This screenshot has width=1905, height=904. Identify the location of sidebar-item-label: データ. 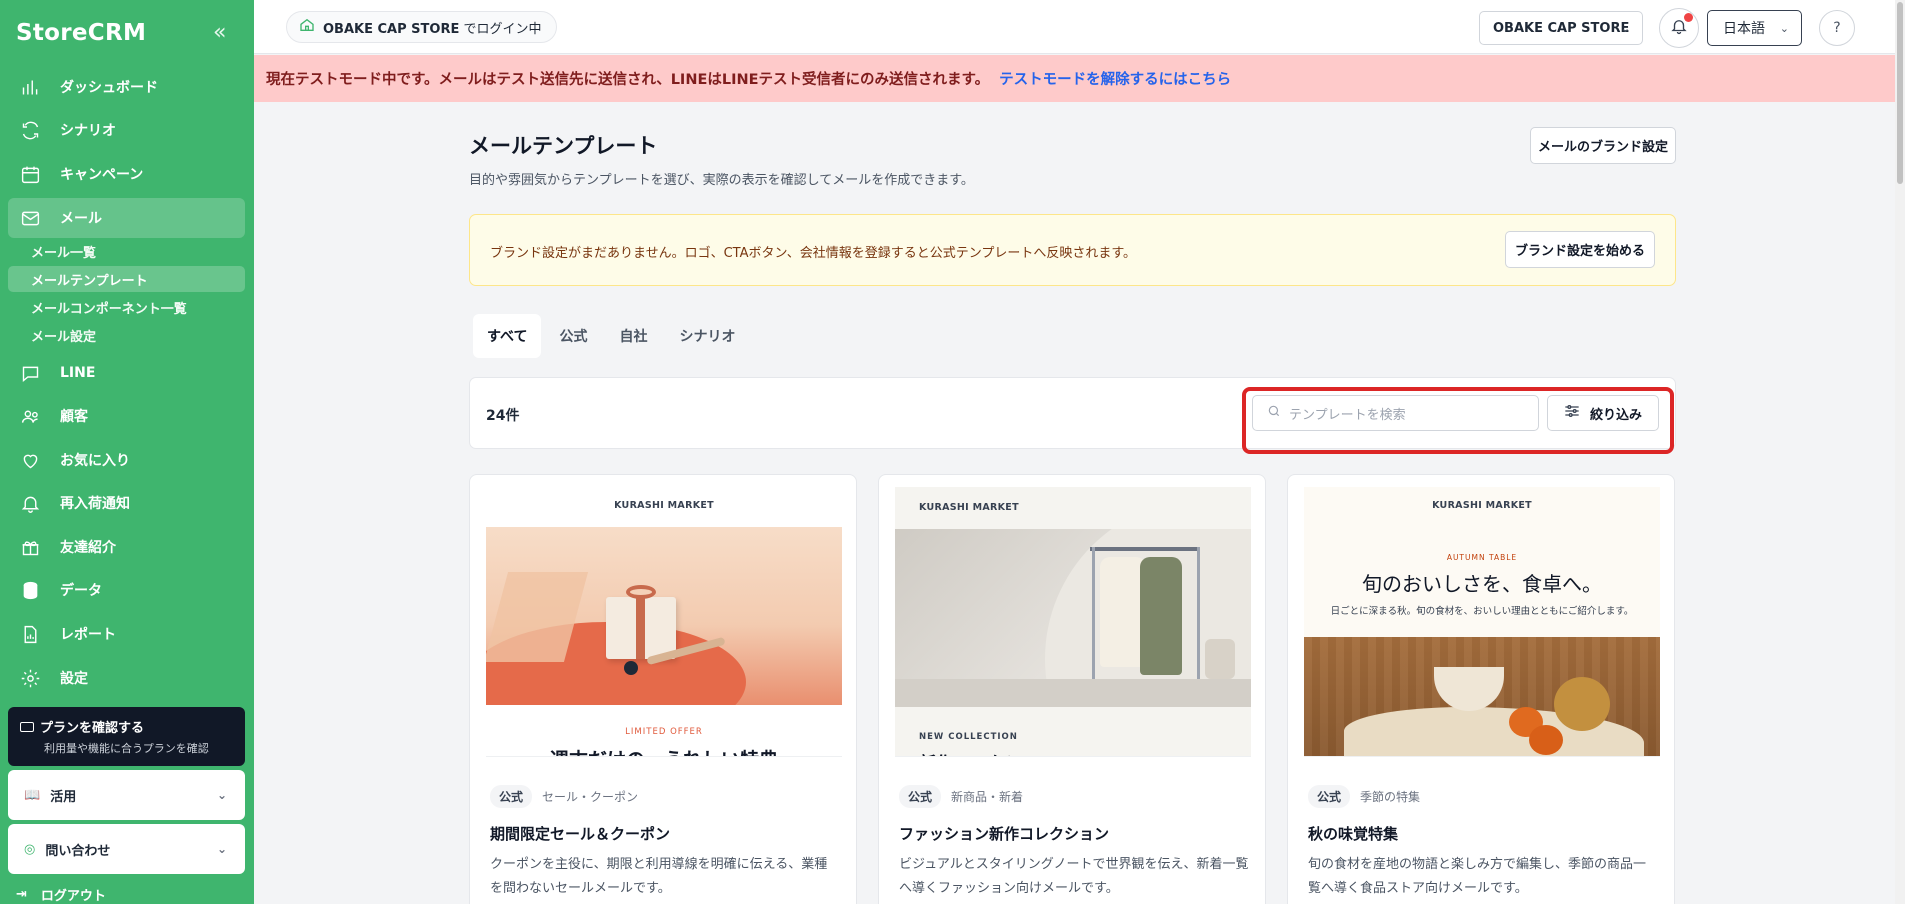
(81, 591).